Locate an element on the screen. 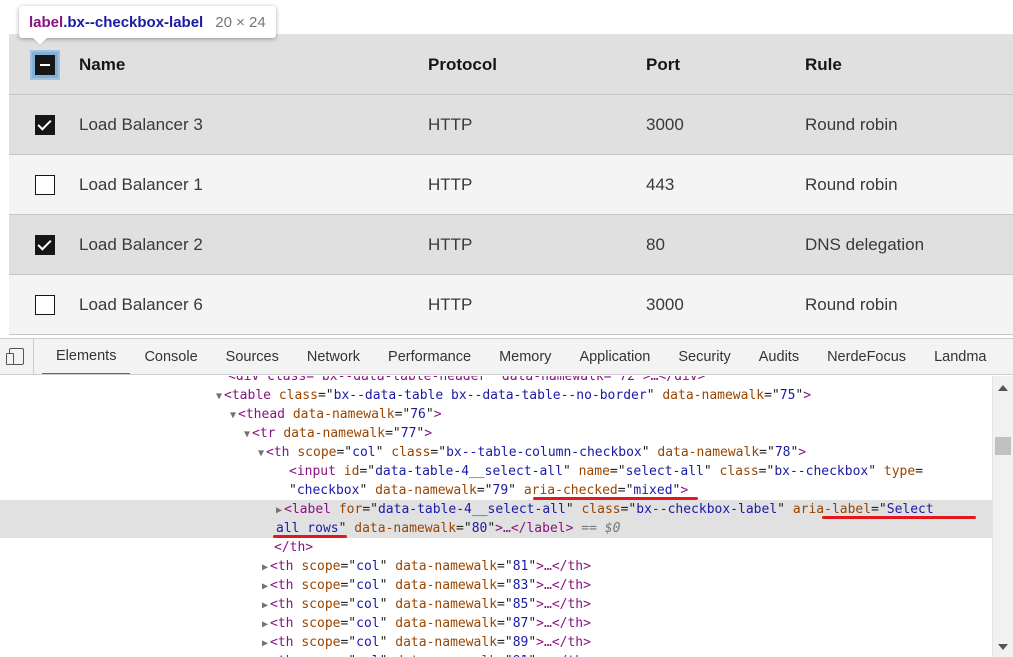 The height and width of the screenshot is (657, 1013). dom-text: </th> is located at coordinates (294, 547).